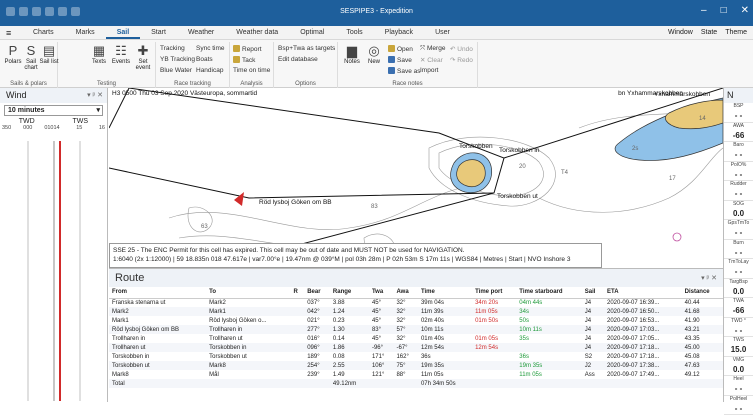 The width and height of the screenshot is (753, 415). What do you see at coordinates (239, 199) in the screenshot?
I see `red-buoy-marker` at bounding box center [239, 199].